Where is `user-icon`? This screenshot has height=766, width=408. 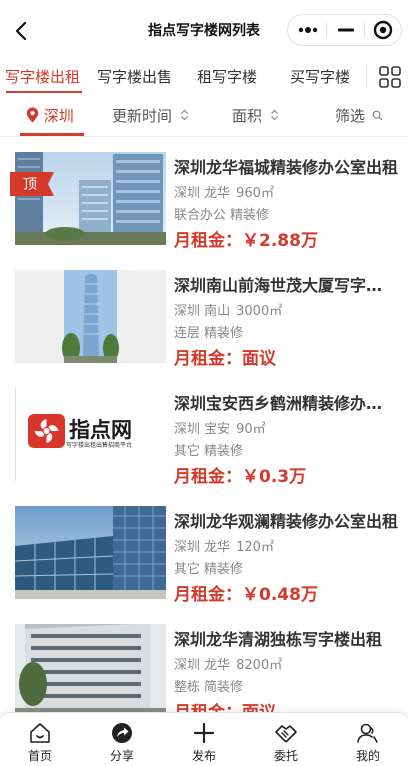 user-icon is located at coordinates (367, 733).